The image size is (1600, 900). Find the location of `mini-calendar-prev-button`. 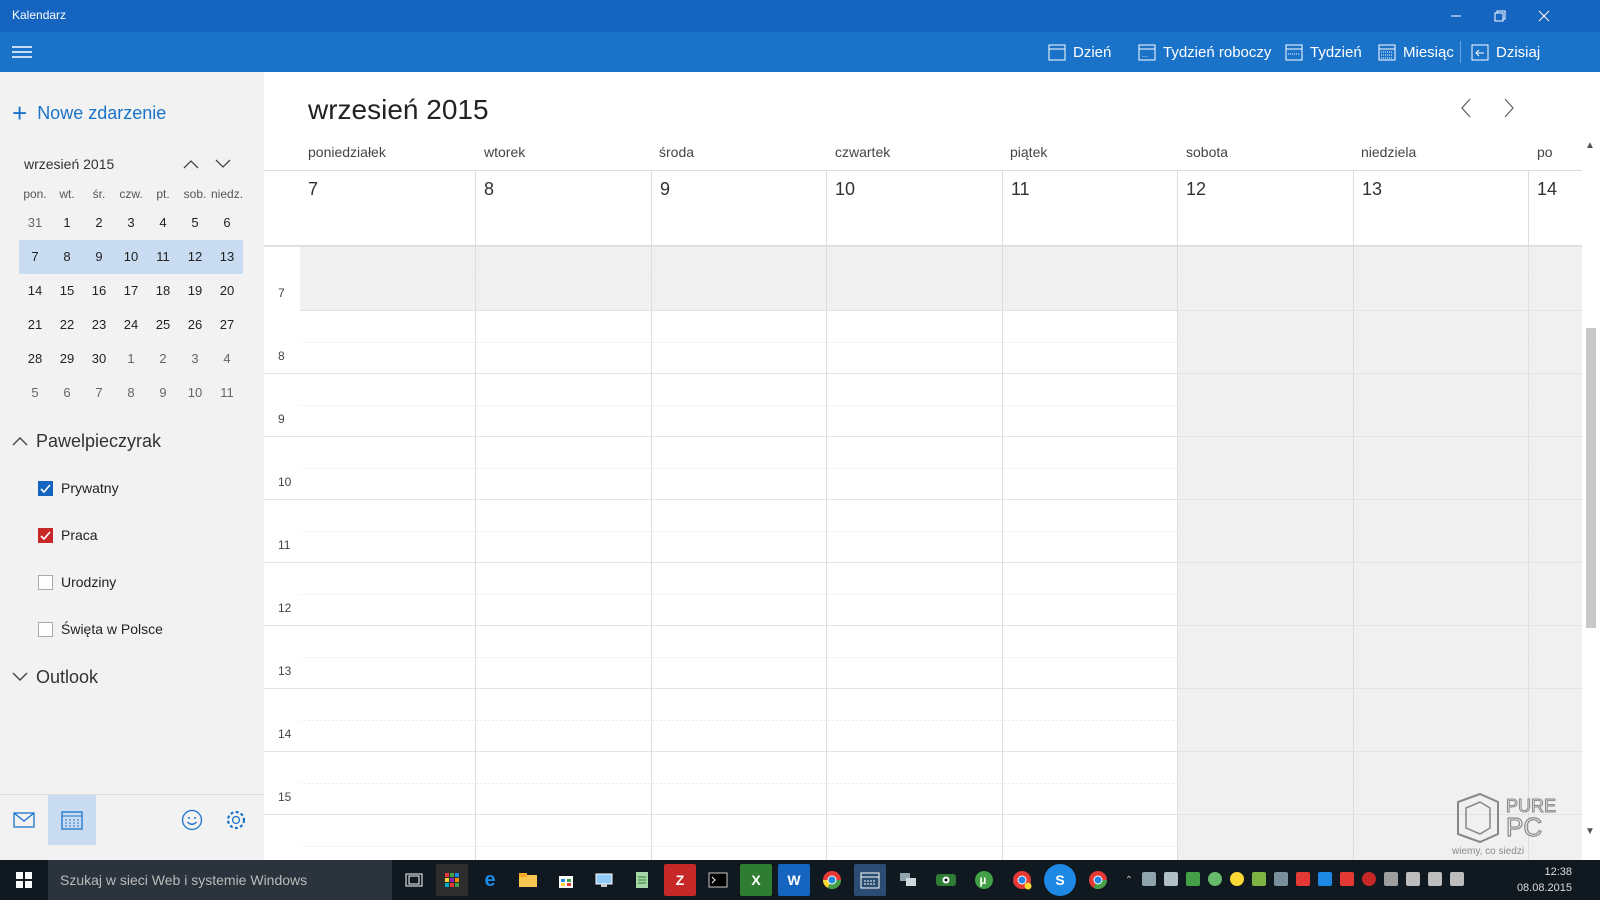

mini-calendar-prev-button is located at coordinates (191, 164).